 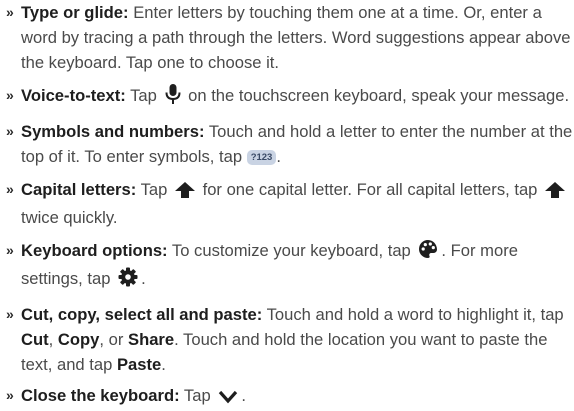 What do you see at coordinates (51, 339) in the screenshot?
I see `item-text: ,` at bounding box center [51, 339].